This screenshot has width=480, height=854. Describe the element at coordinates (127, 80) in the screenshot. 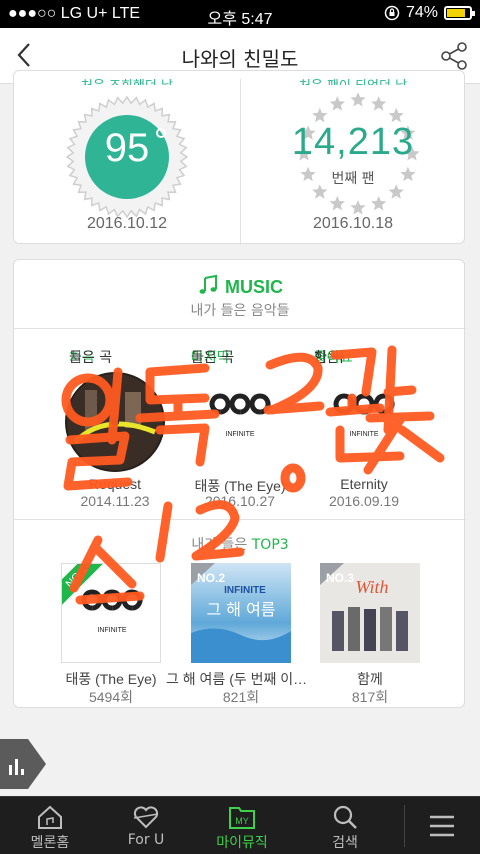

I see `first-visit-label: 처음 조회했던 날` at that location.